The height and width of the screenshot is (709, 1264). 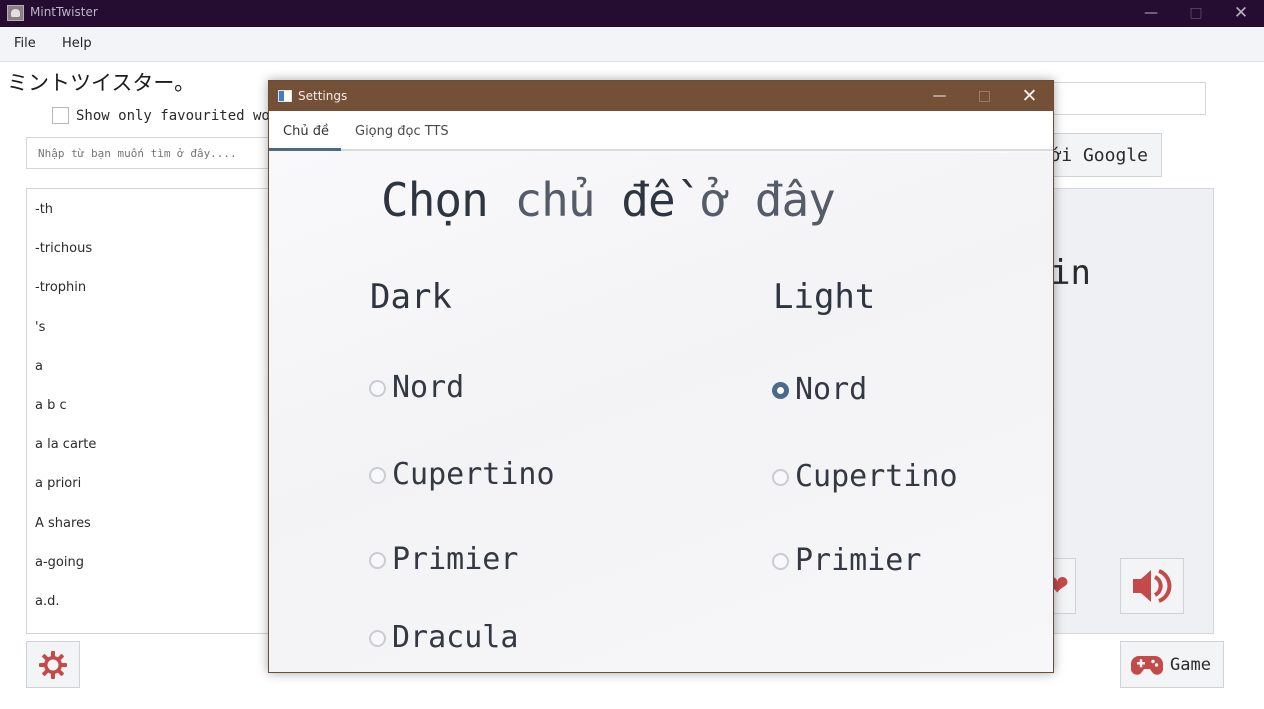 What do you see at coordinates (411, 297) in the screenshot?
I see `dark-themes-label: Dark` at bounding box center [411, 297].